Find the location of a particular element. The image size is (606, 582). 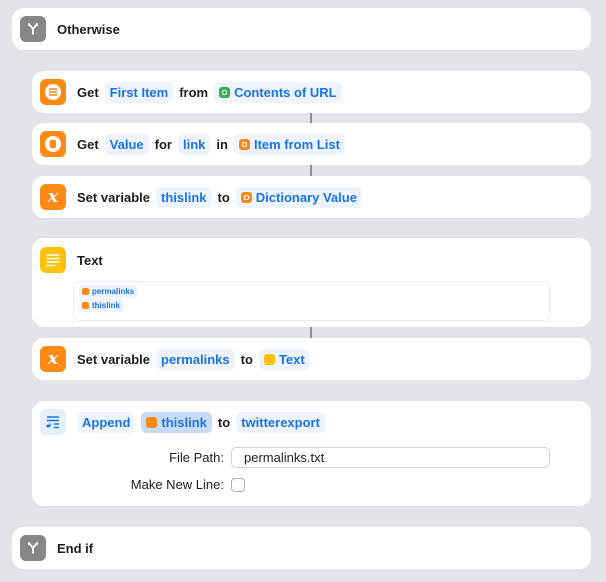

append-icon is located at coordinates (53, 422).